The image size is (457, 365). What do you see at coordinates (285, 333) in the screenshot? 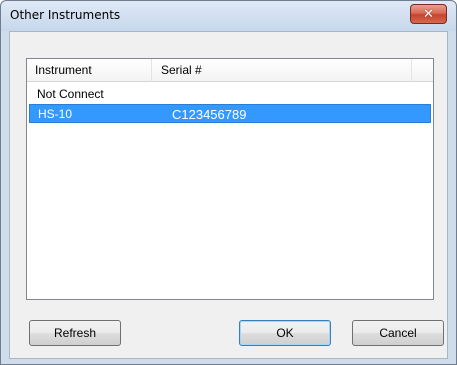
I see `ok-button: OK` at bounding box center [285, 333].